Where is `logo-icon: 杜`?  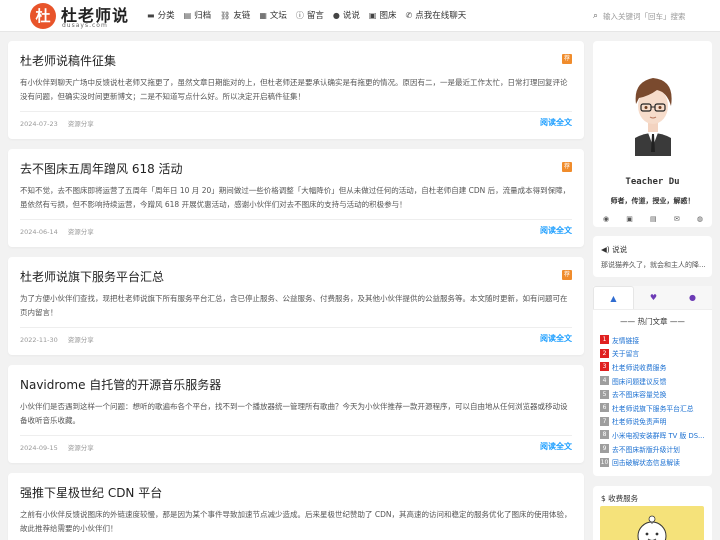
logo-icon: 杜 is located at coordinates (43, 16).